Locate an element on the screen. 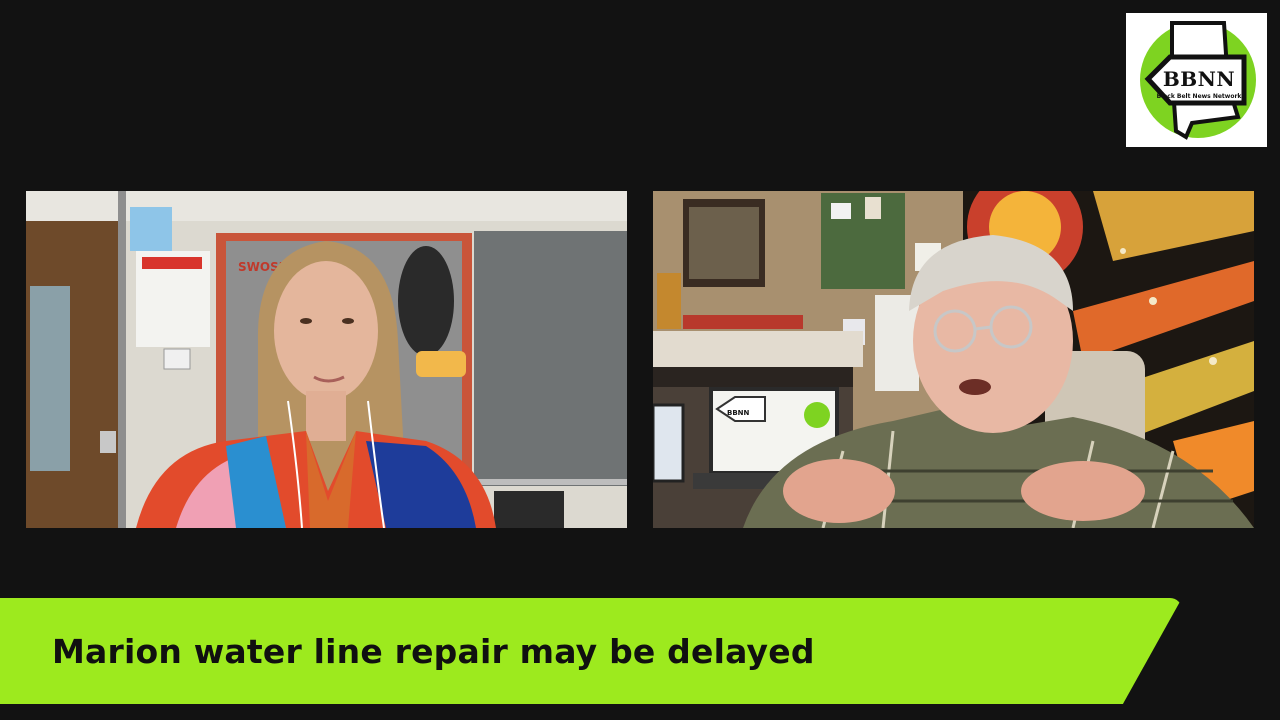  lower-third-banner: Marion water line repair may be delayed is located at coordinates (591, 651).